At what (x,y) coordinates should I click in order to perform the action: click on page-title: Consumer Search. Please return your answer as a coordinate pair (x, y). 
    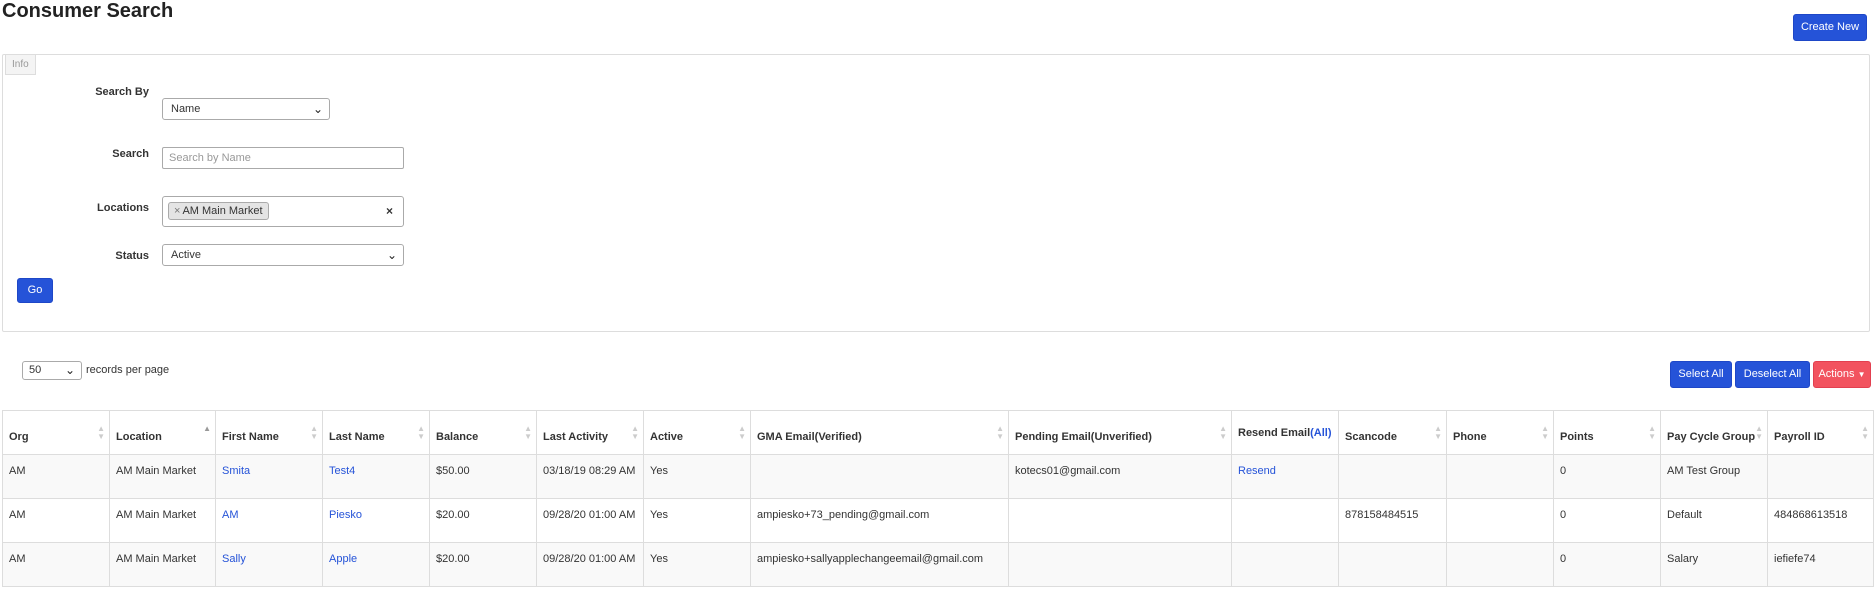
    Looking at the image, I should click on (88, 11).